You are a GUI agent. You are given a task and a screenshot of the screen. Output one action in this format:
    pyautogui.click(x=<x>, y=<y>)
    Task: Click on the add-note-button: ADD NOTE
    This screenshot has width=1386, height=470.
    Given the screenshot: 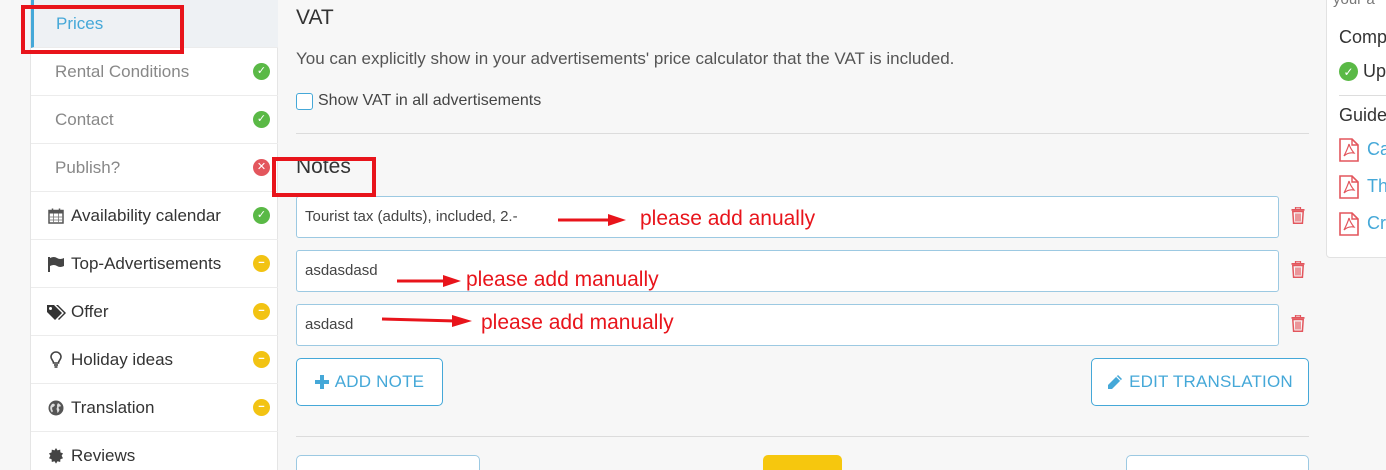 What is the action you would take?
    pyautogui.click(x=369, y=382)
    